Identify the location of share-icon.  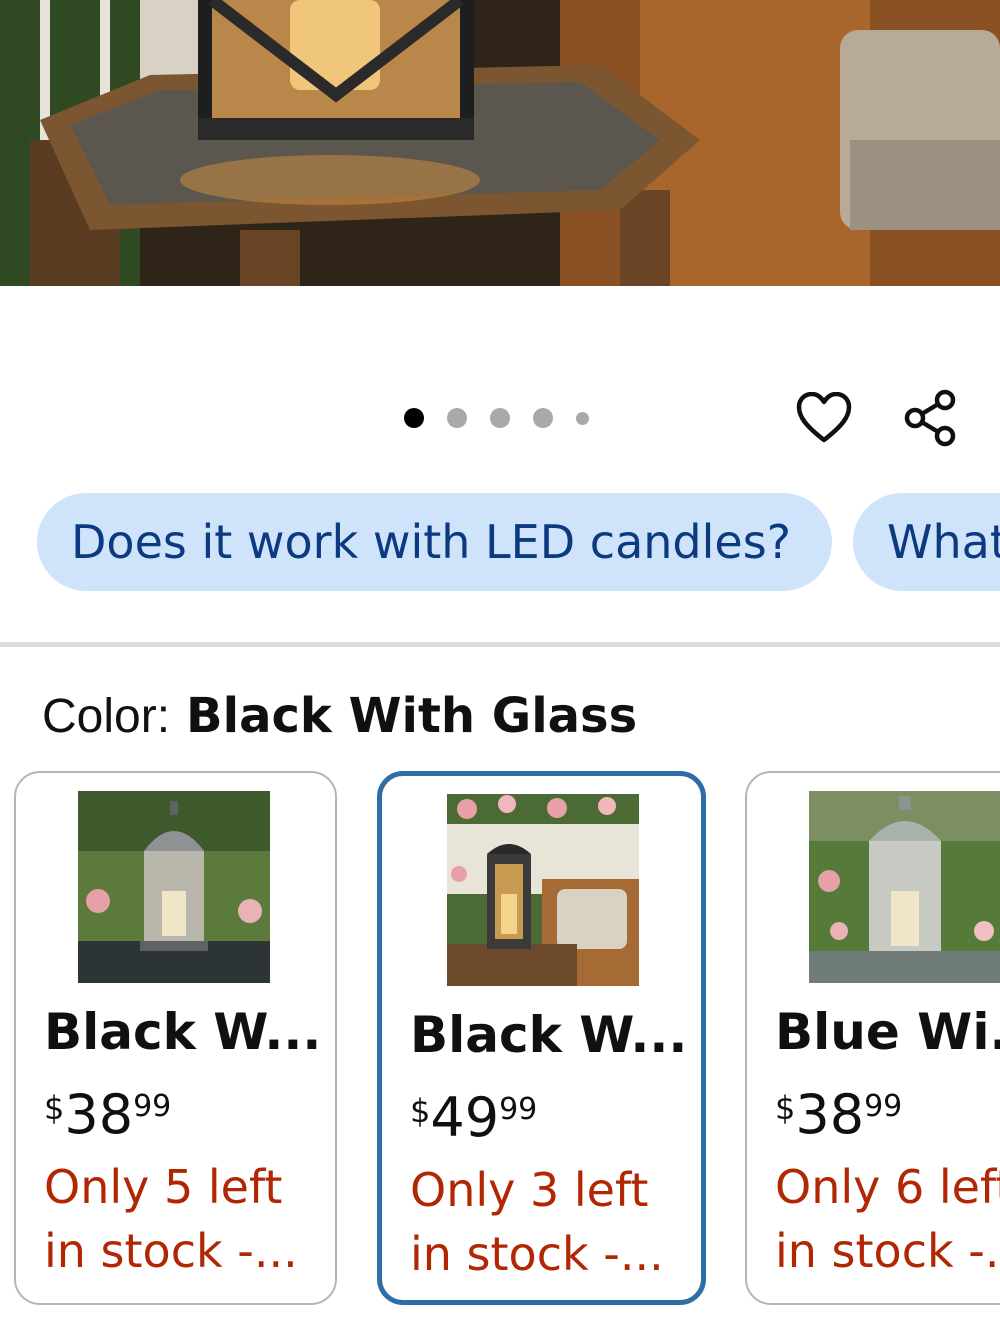
(930, 418).